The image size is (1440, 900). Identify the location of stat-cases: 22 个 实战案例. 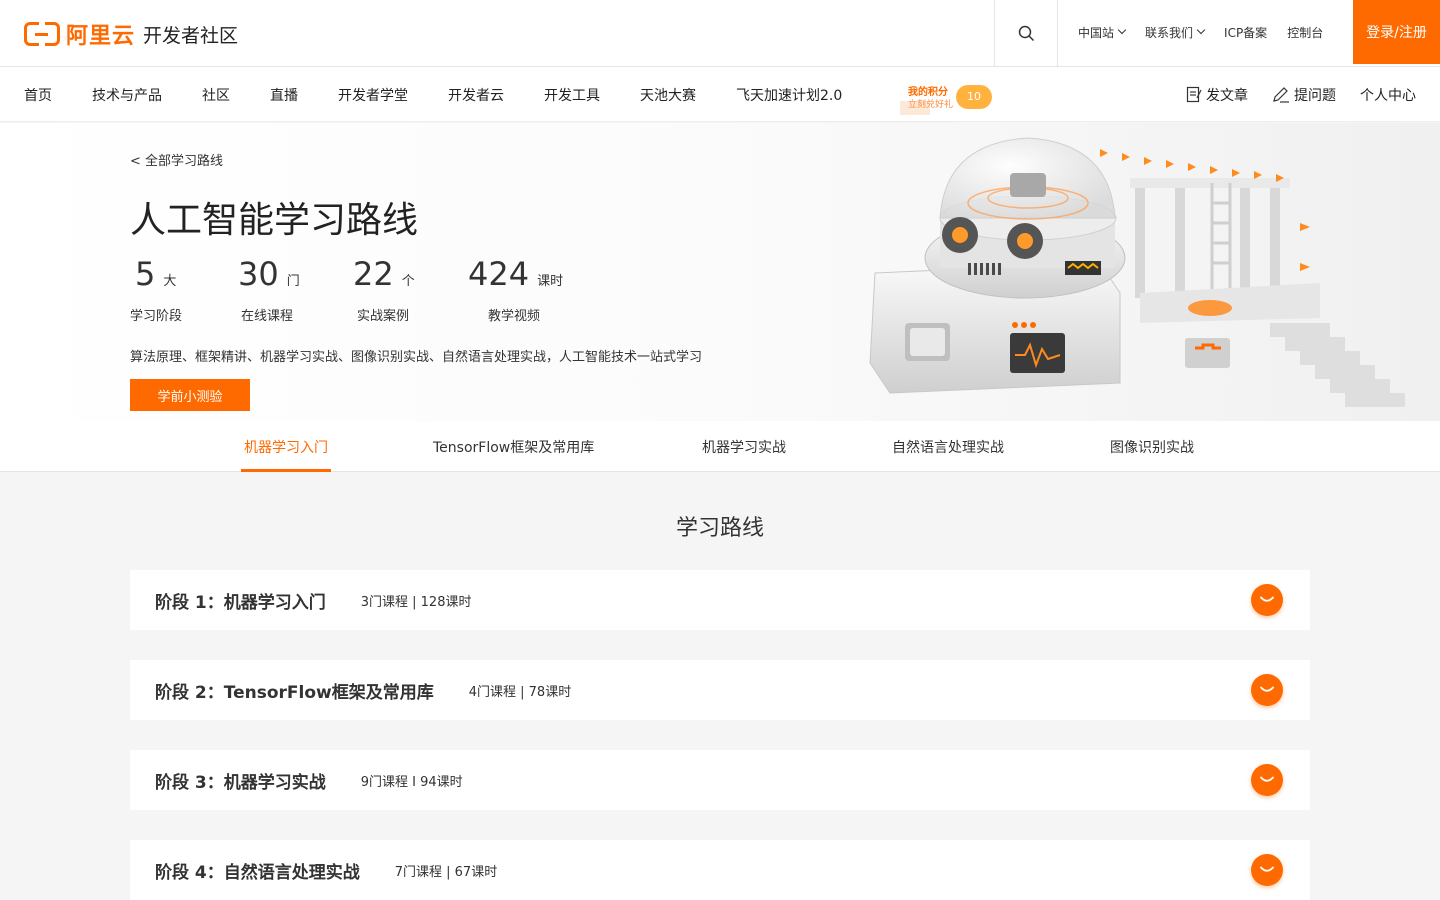
(384, 289).